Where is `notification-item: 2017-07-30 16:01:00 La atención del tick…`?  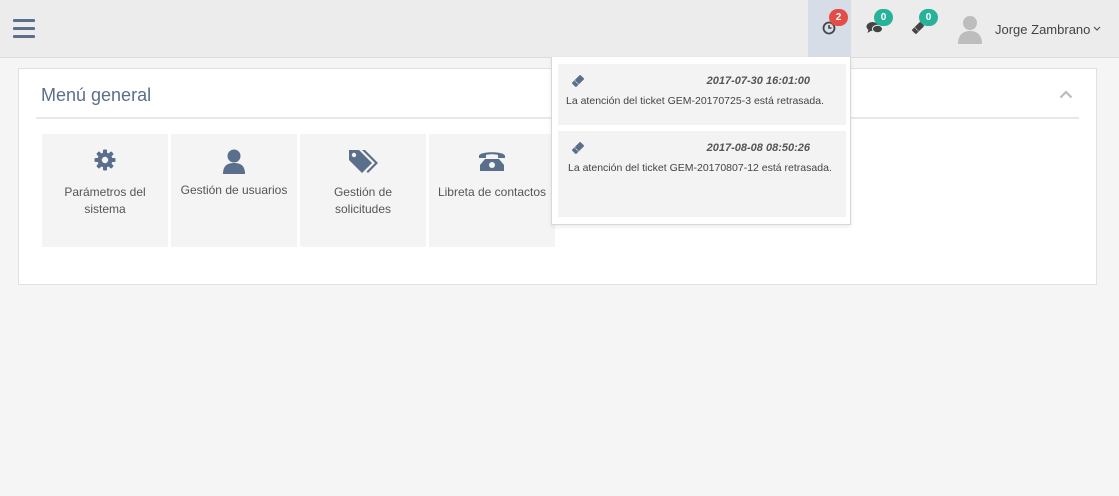
notification-item: 2017-07-30 16:01:00 La atención del tick… is located at coordinates (702, 94).